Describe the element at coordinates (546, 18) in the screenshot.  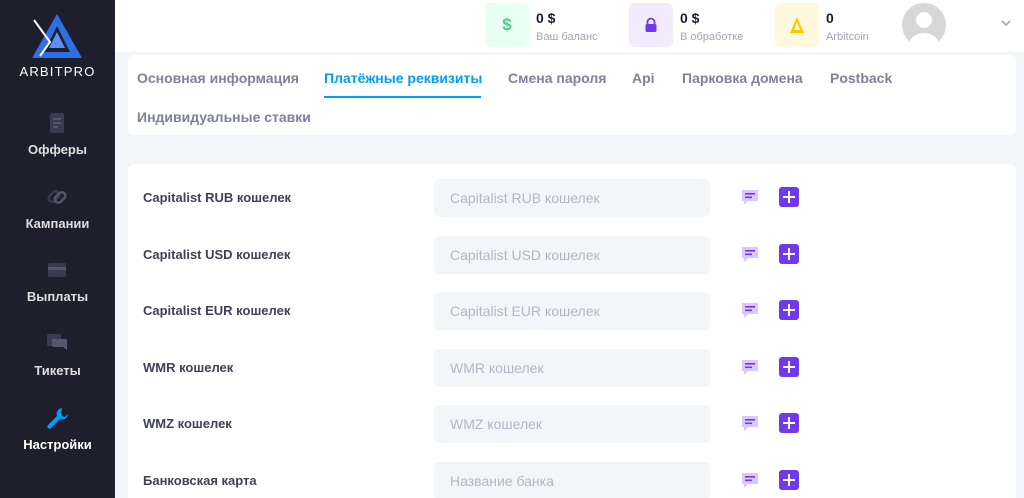
I see `balance-value: 0 $` at that location.